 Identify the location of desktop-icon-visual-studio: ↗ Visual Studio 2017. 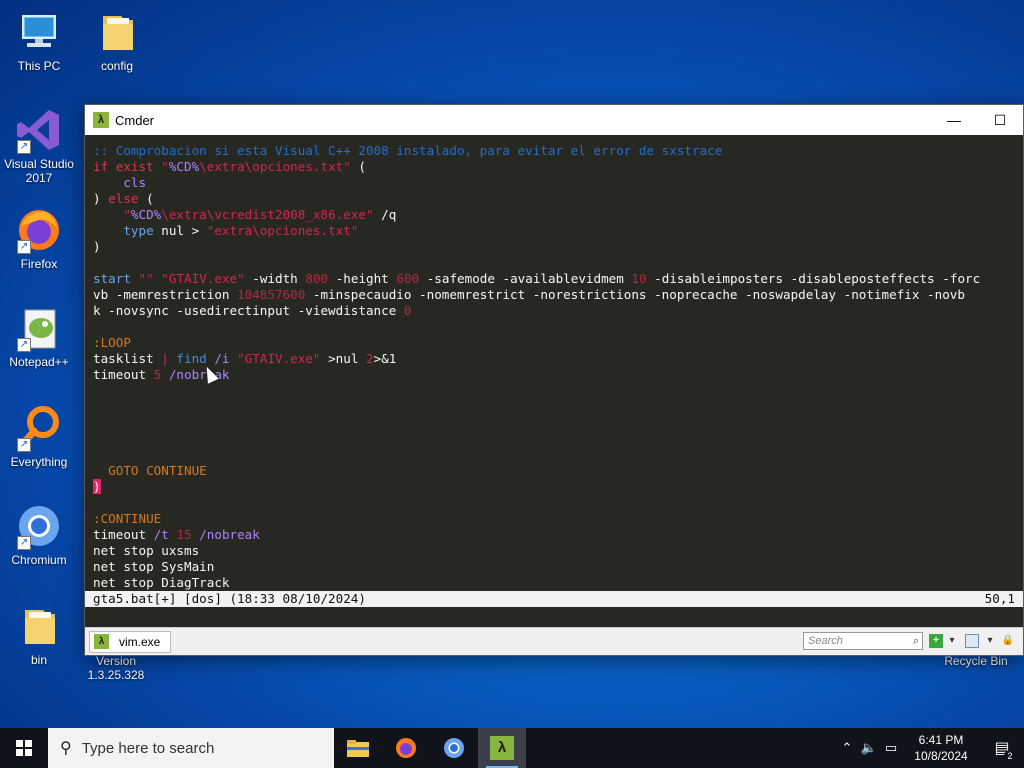
(39, 145).